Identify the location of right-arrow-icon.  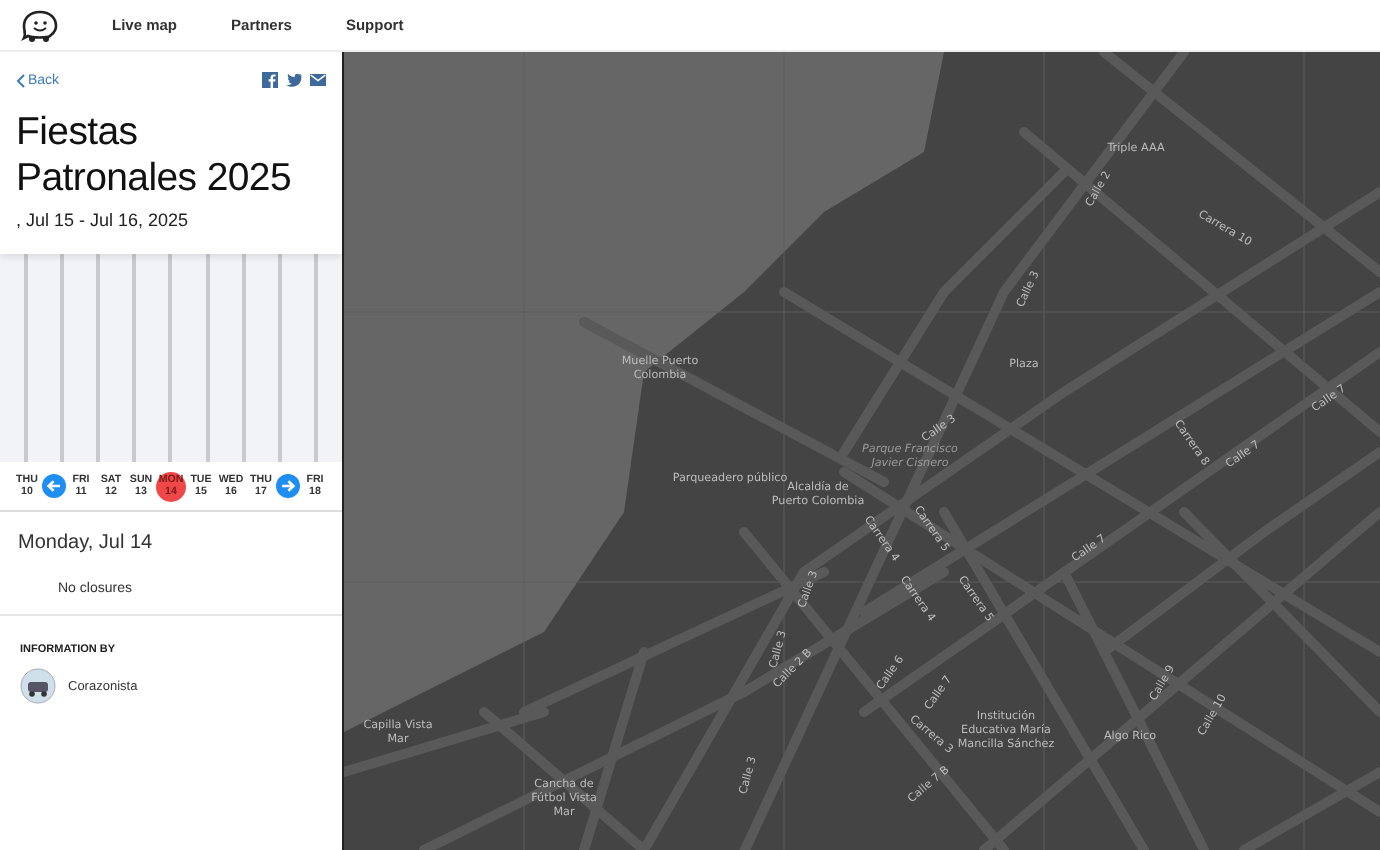
(288, 486).